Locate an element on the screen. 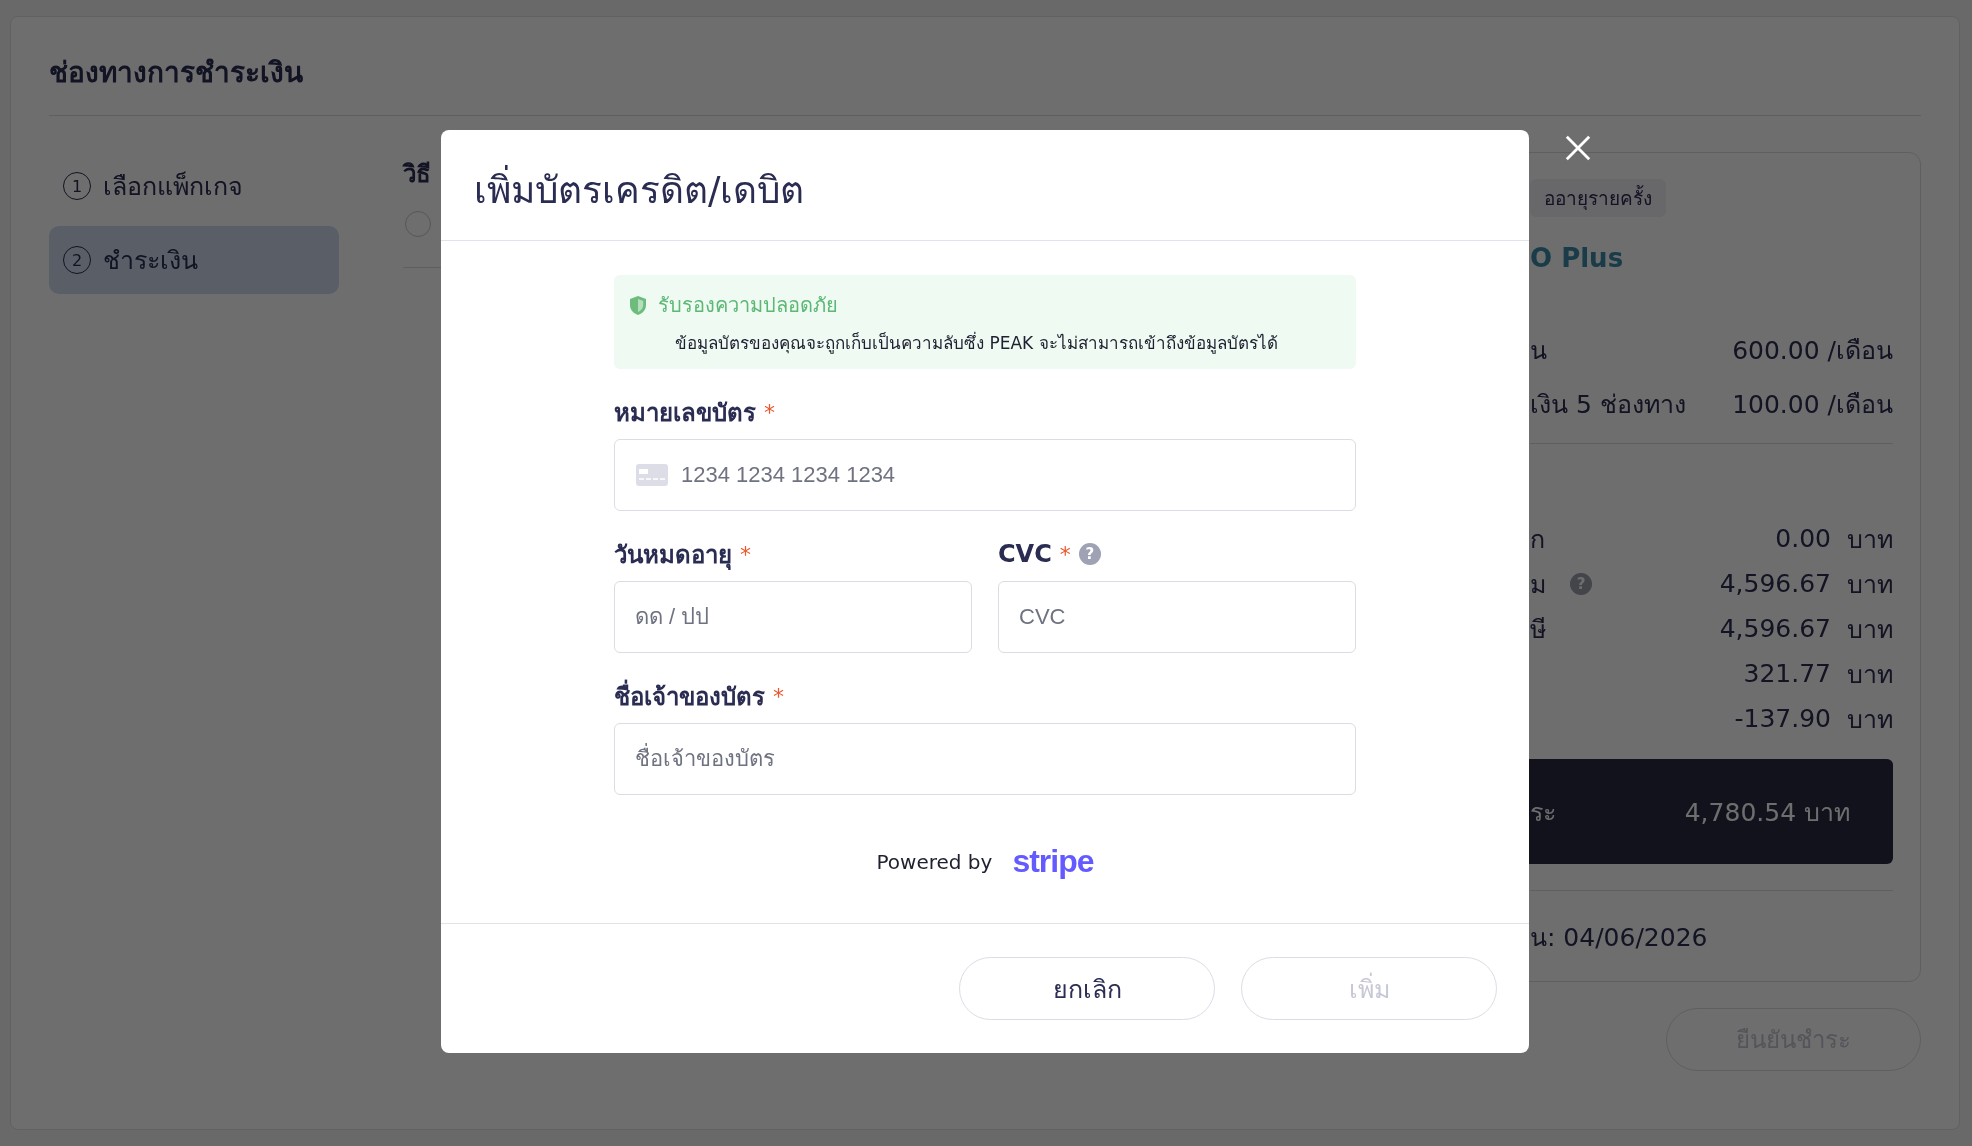 This screenshot has height=1146, width=1972. step-item: 1 เลือกแพ็กเกจ is located at coordinates (194, 186).